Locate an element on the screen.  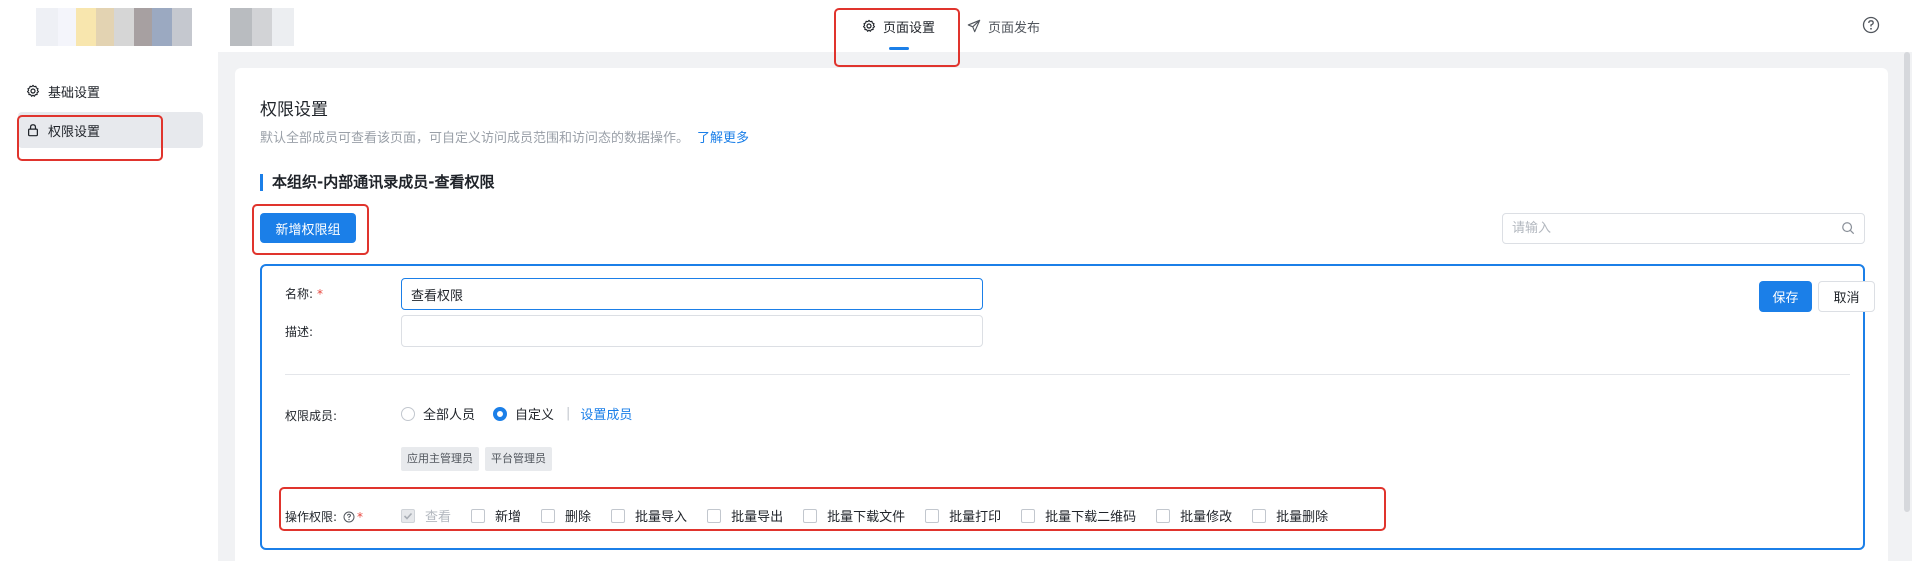
checkbox-delete: 删除 is located at coordinates (566, 515).